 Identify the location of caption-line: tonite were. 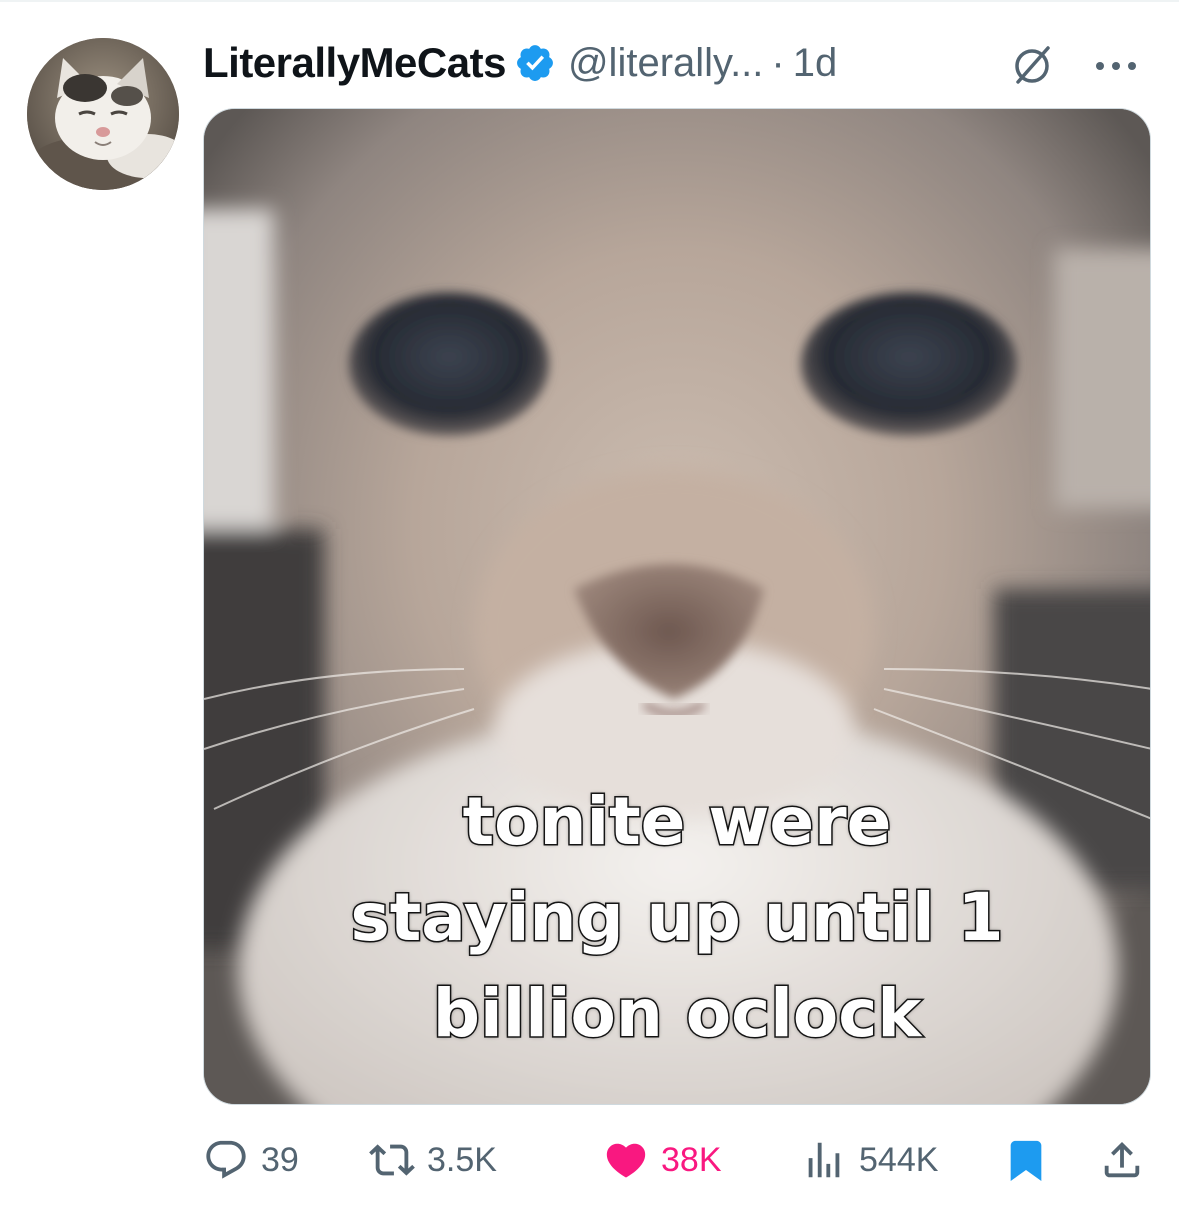
(677, 822).